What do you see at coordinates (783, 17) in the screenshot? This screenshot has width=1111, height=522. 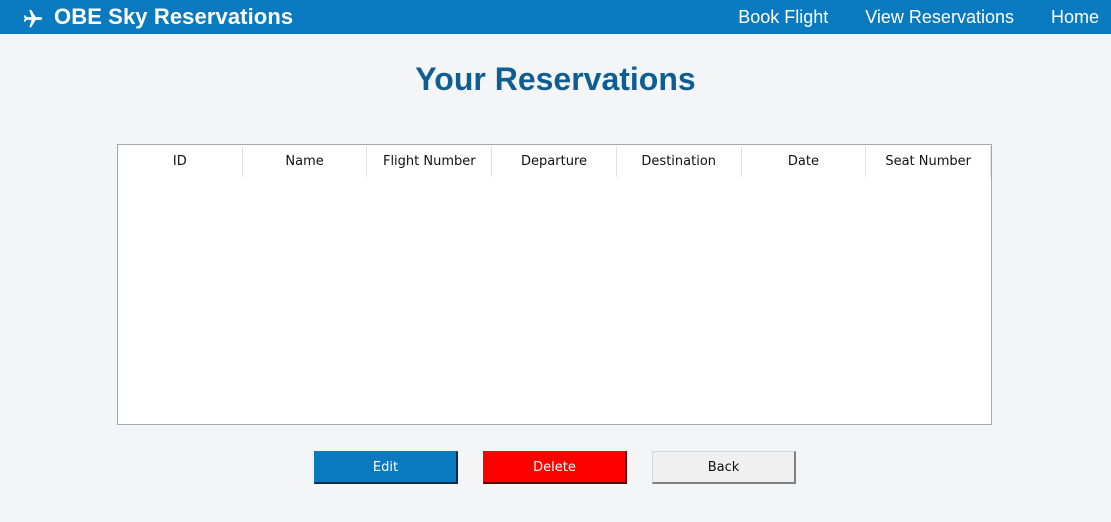 I see `nav-link-book-flight: Book Flight` at bounding box center [783, 17].